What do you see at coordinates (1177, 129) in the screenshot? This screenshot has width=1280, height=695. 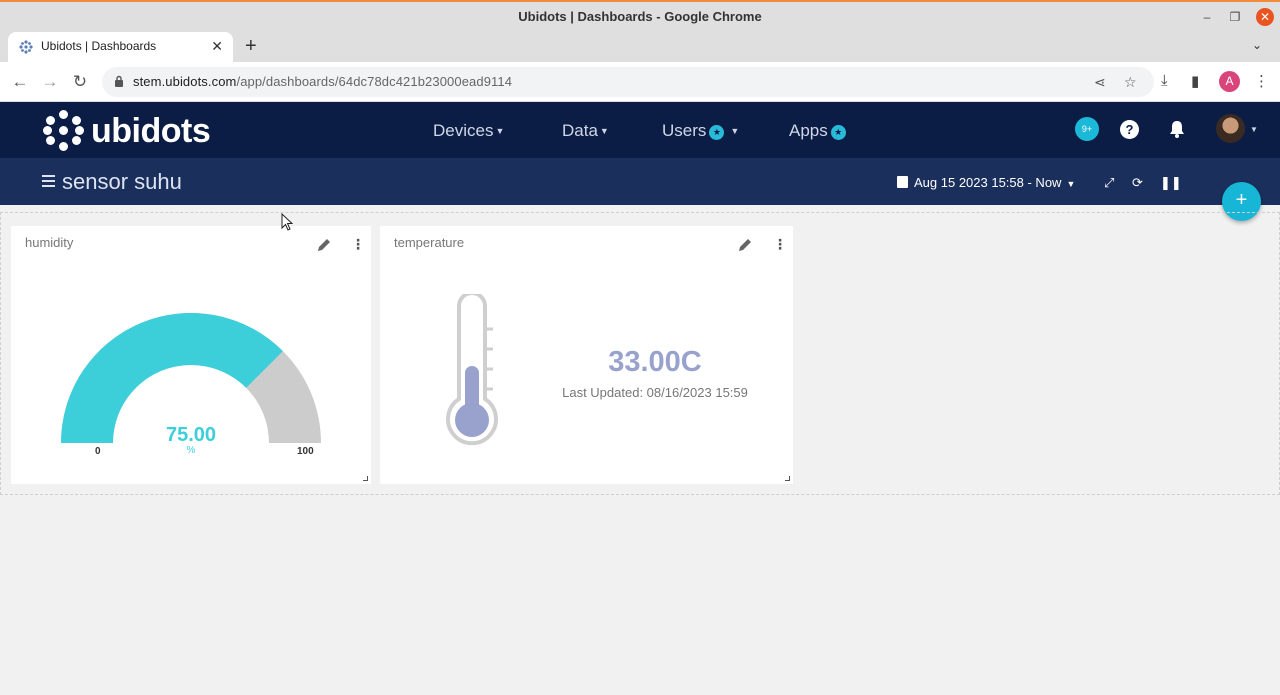 I see `bell-icon` at bounding box center [1177, 129].